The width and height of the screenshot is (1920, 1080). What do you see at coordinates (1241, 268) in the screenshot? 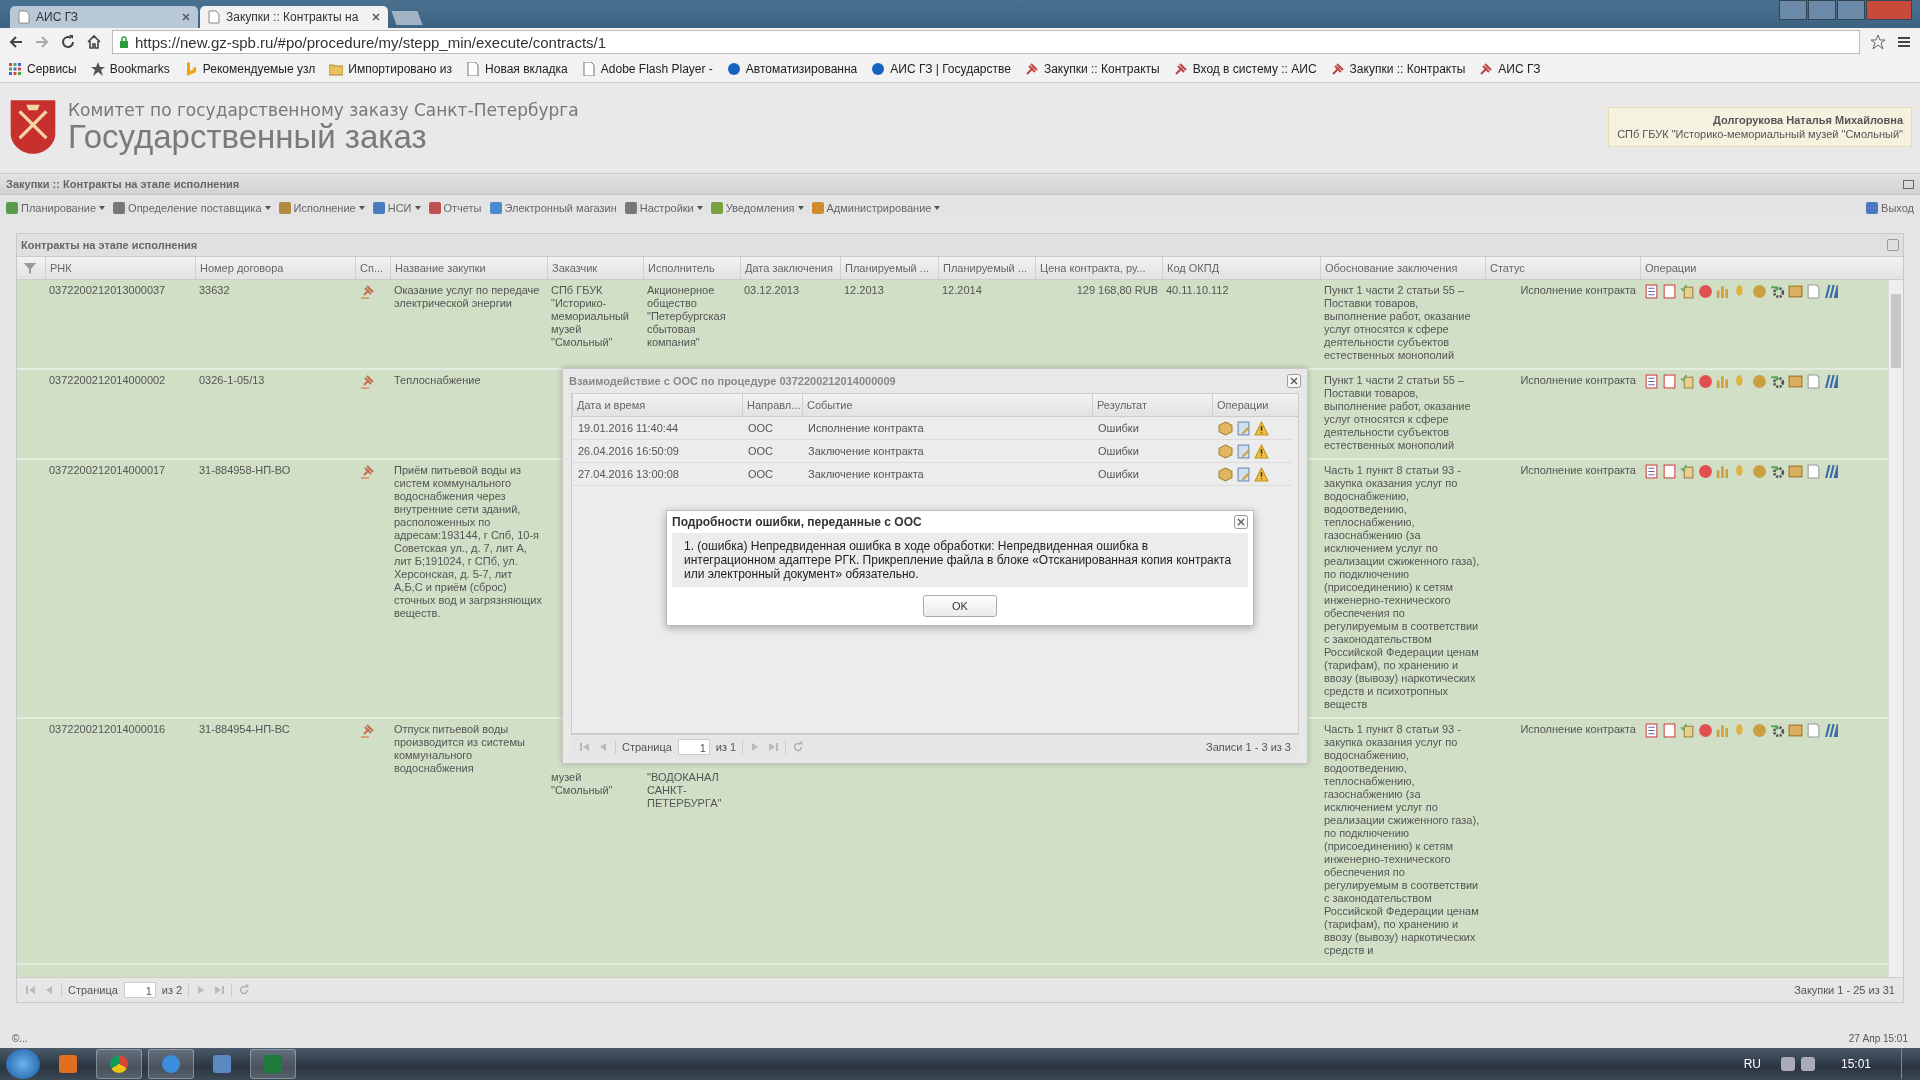
I see `column-header: Код ОКПД` at bounding box center [1241, 268].